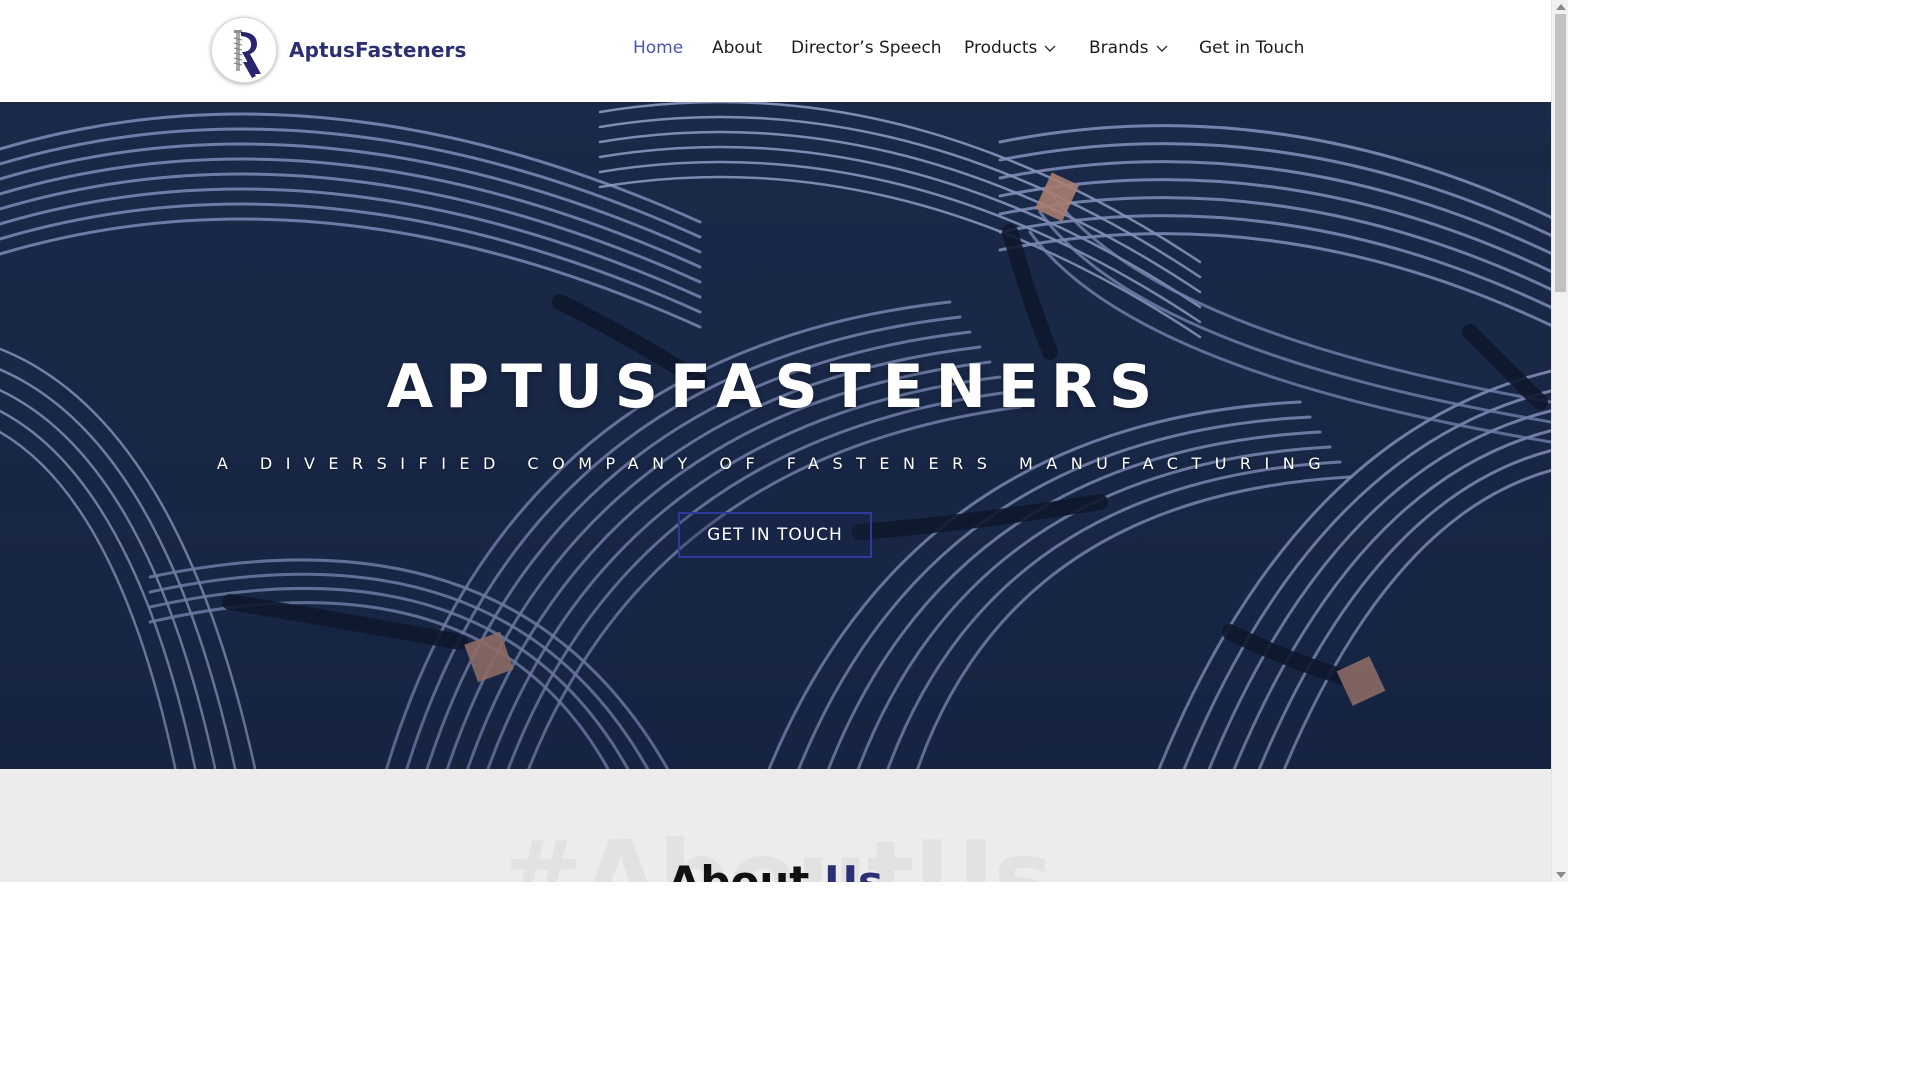 The width and height of the screenshot is (1920, 1080). Describe the element at coordinates (775, 387) in the screenshot. I see `hero-title: APTUSFASTENERS` at that location.